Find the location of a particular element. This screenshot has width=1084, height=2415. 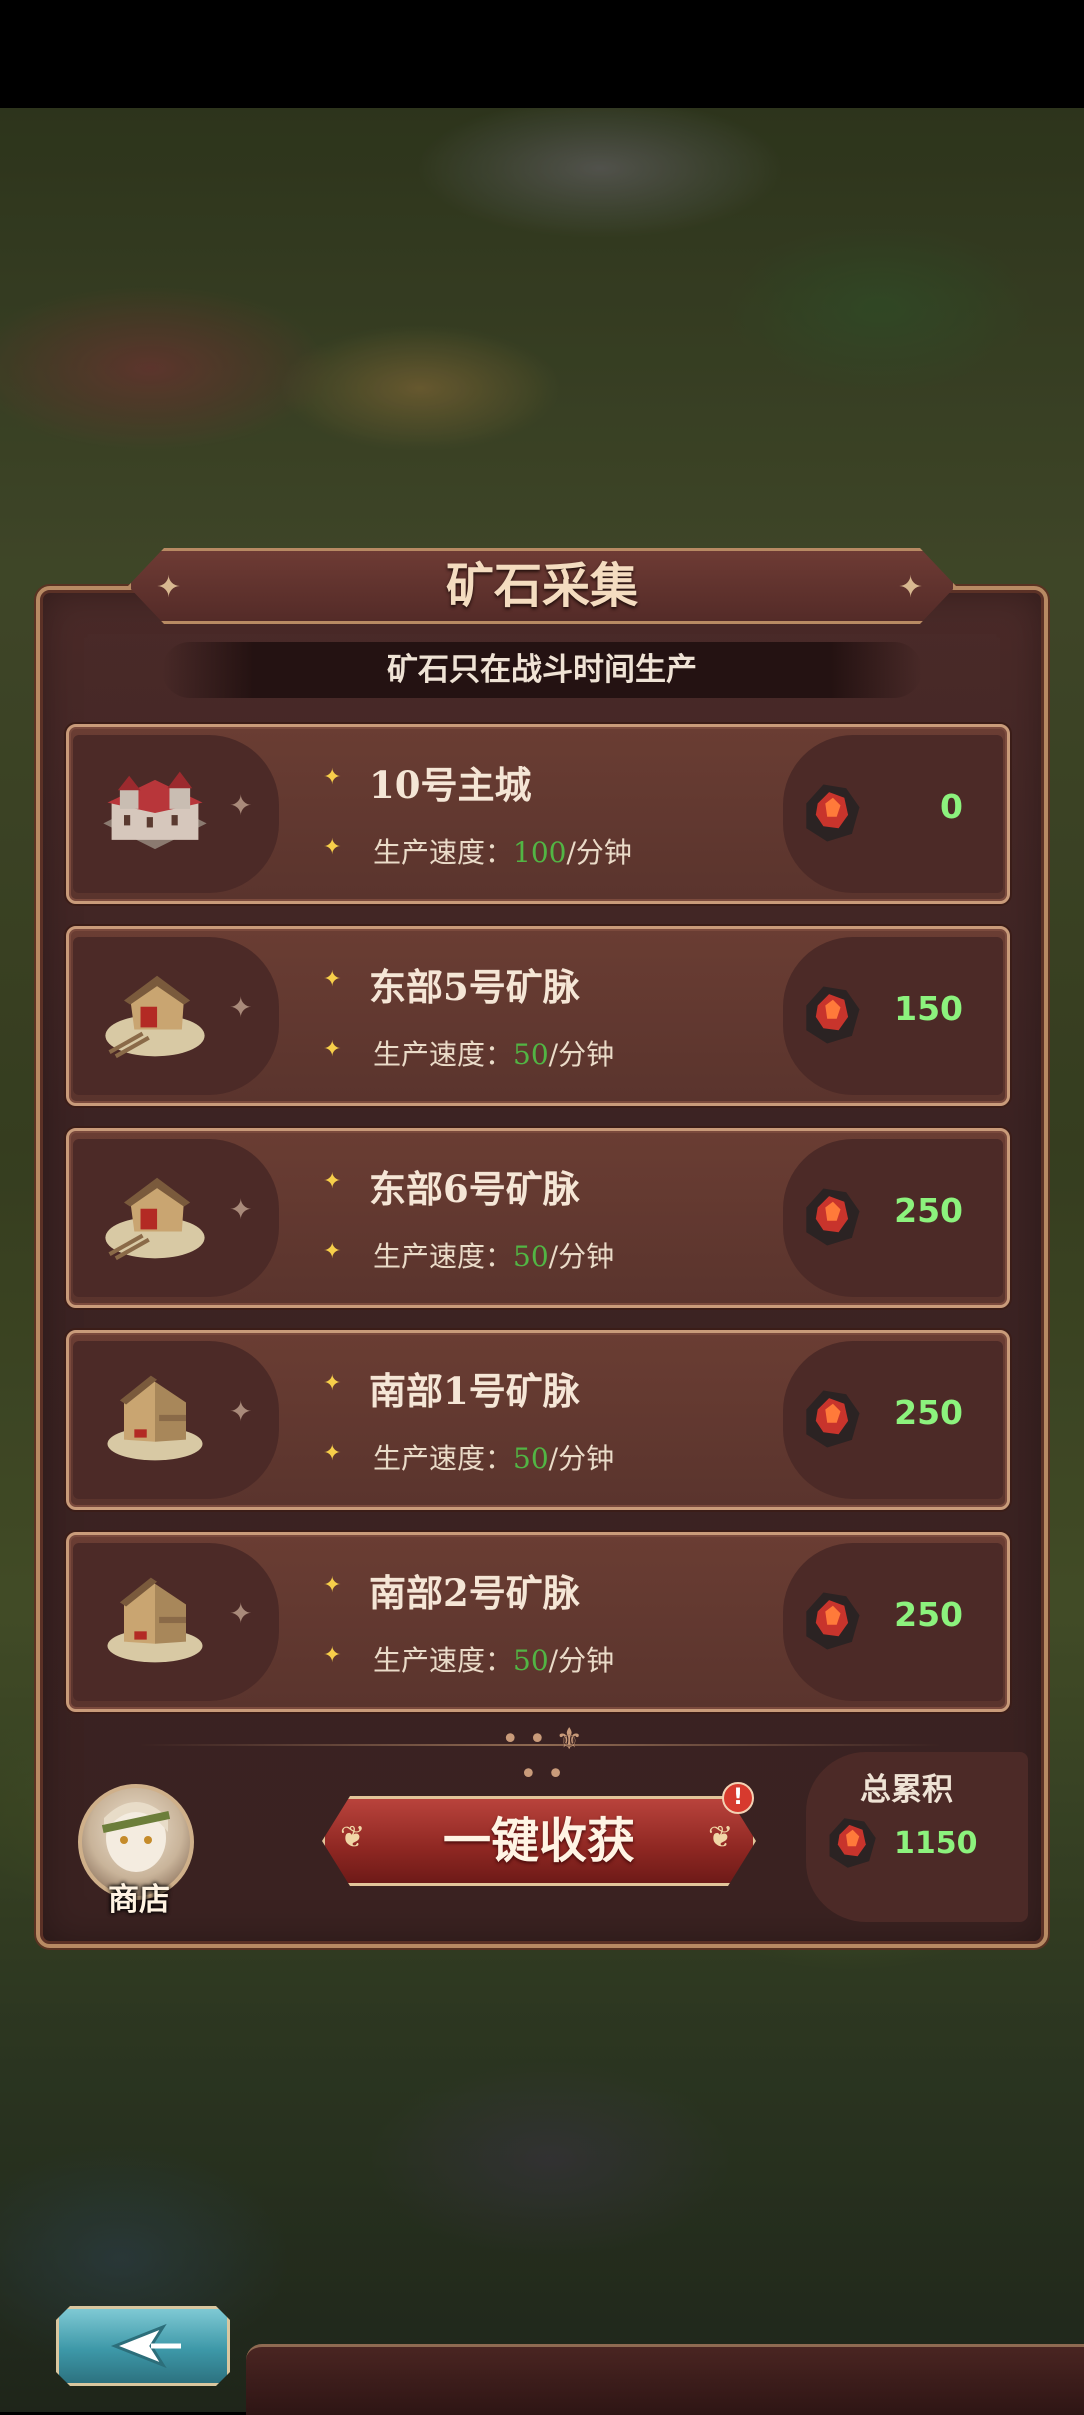

ore-slot: 150 is located at coordinates (893, 1016).